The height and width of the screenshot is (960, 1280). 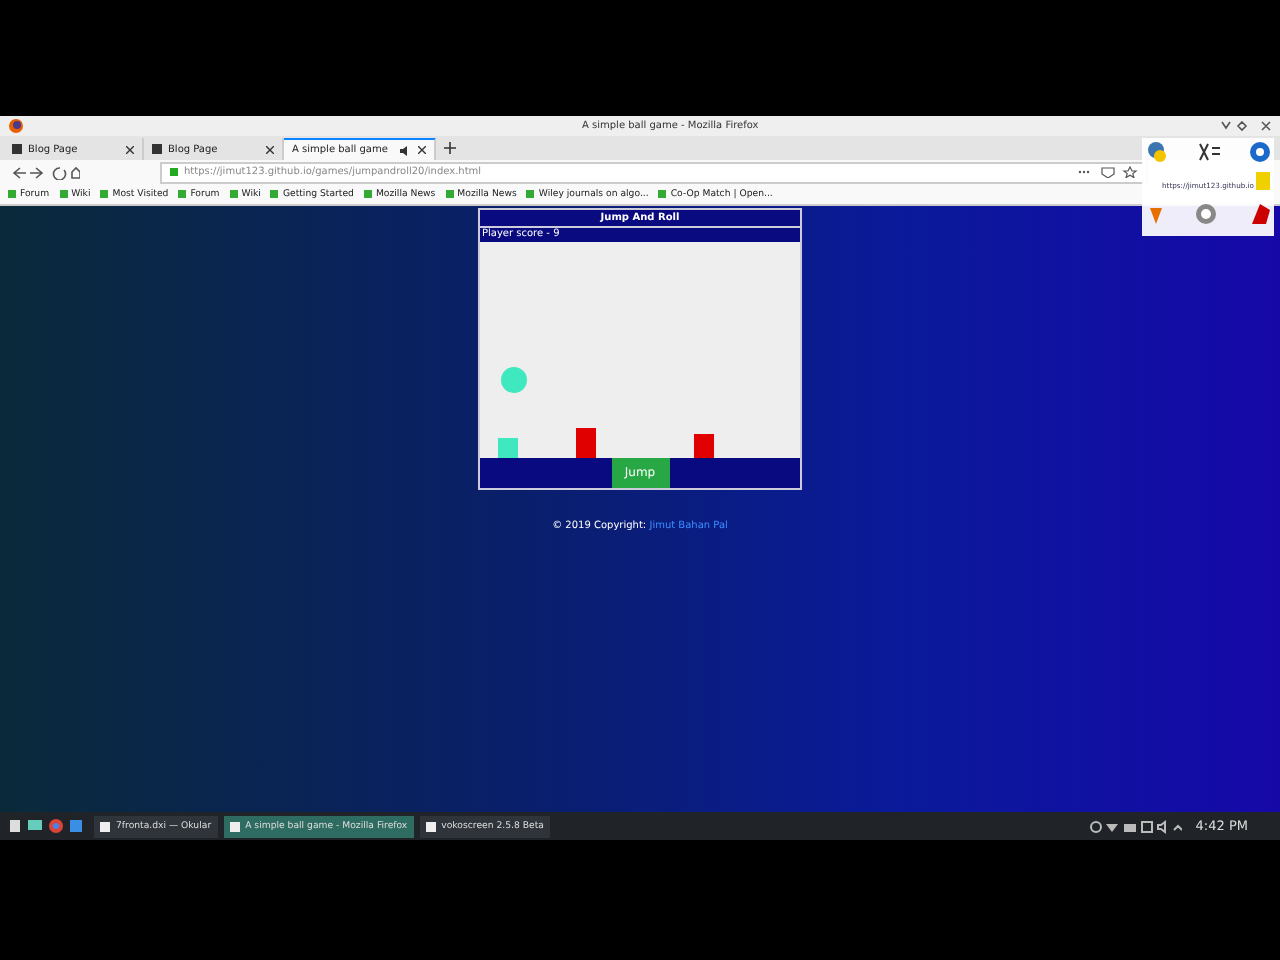 I want to click on launcher-icons-drawing, so click(x=48, y=826).